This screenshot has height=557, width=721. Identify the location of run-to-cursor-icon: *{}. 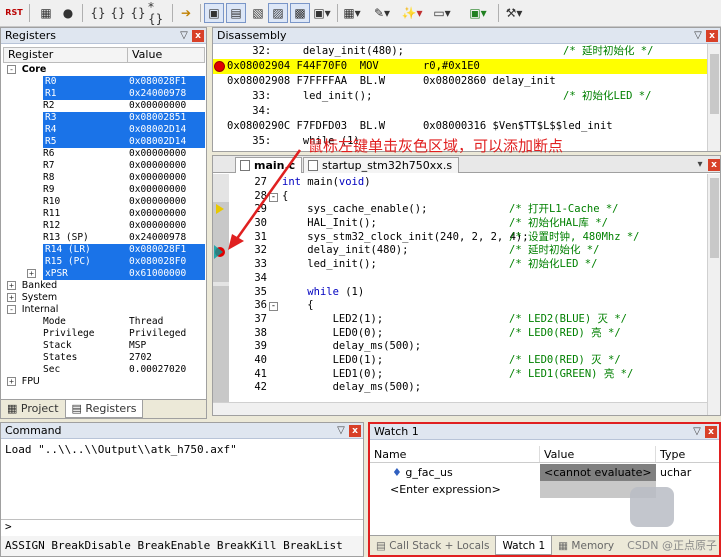
(158, 13).